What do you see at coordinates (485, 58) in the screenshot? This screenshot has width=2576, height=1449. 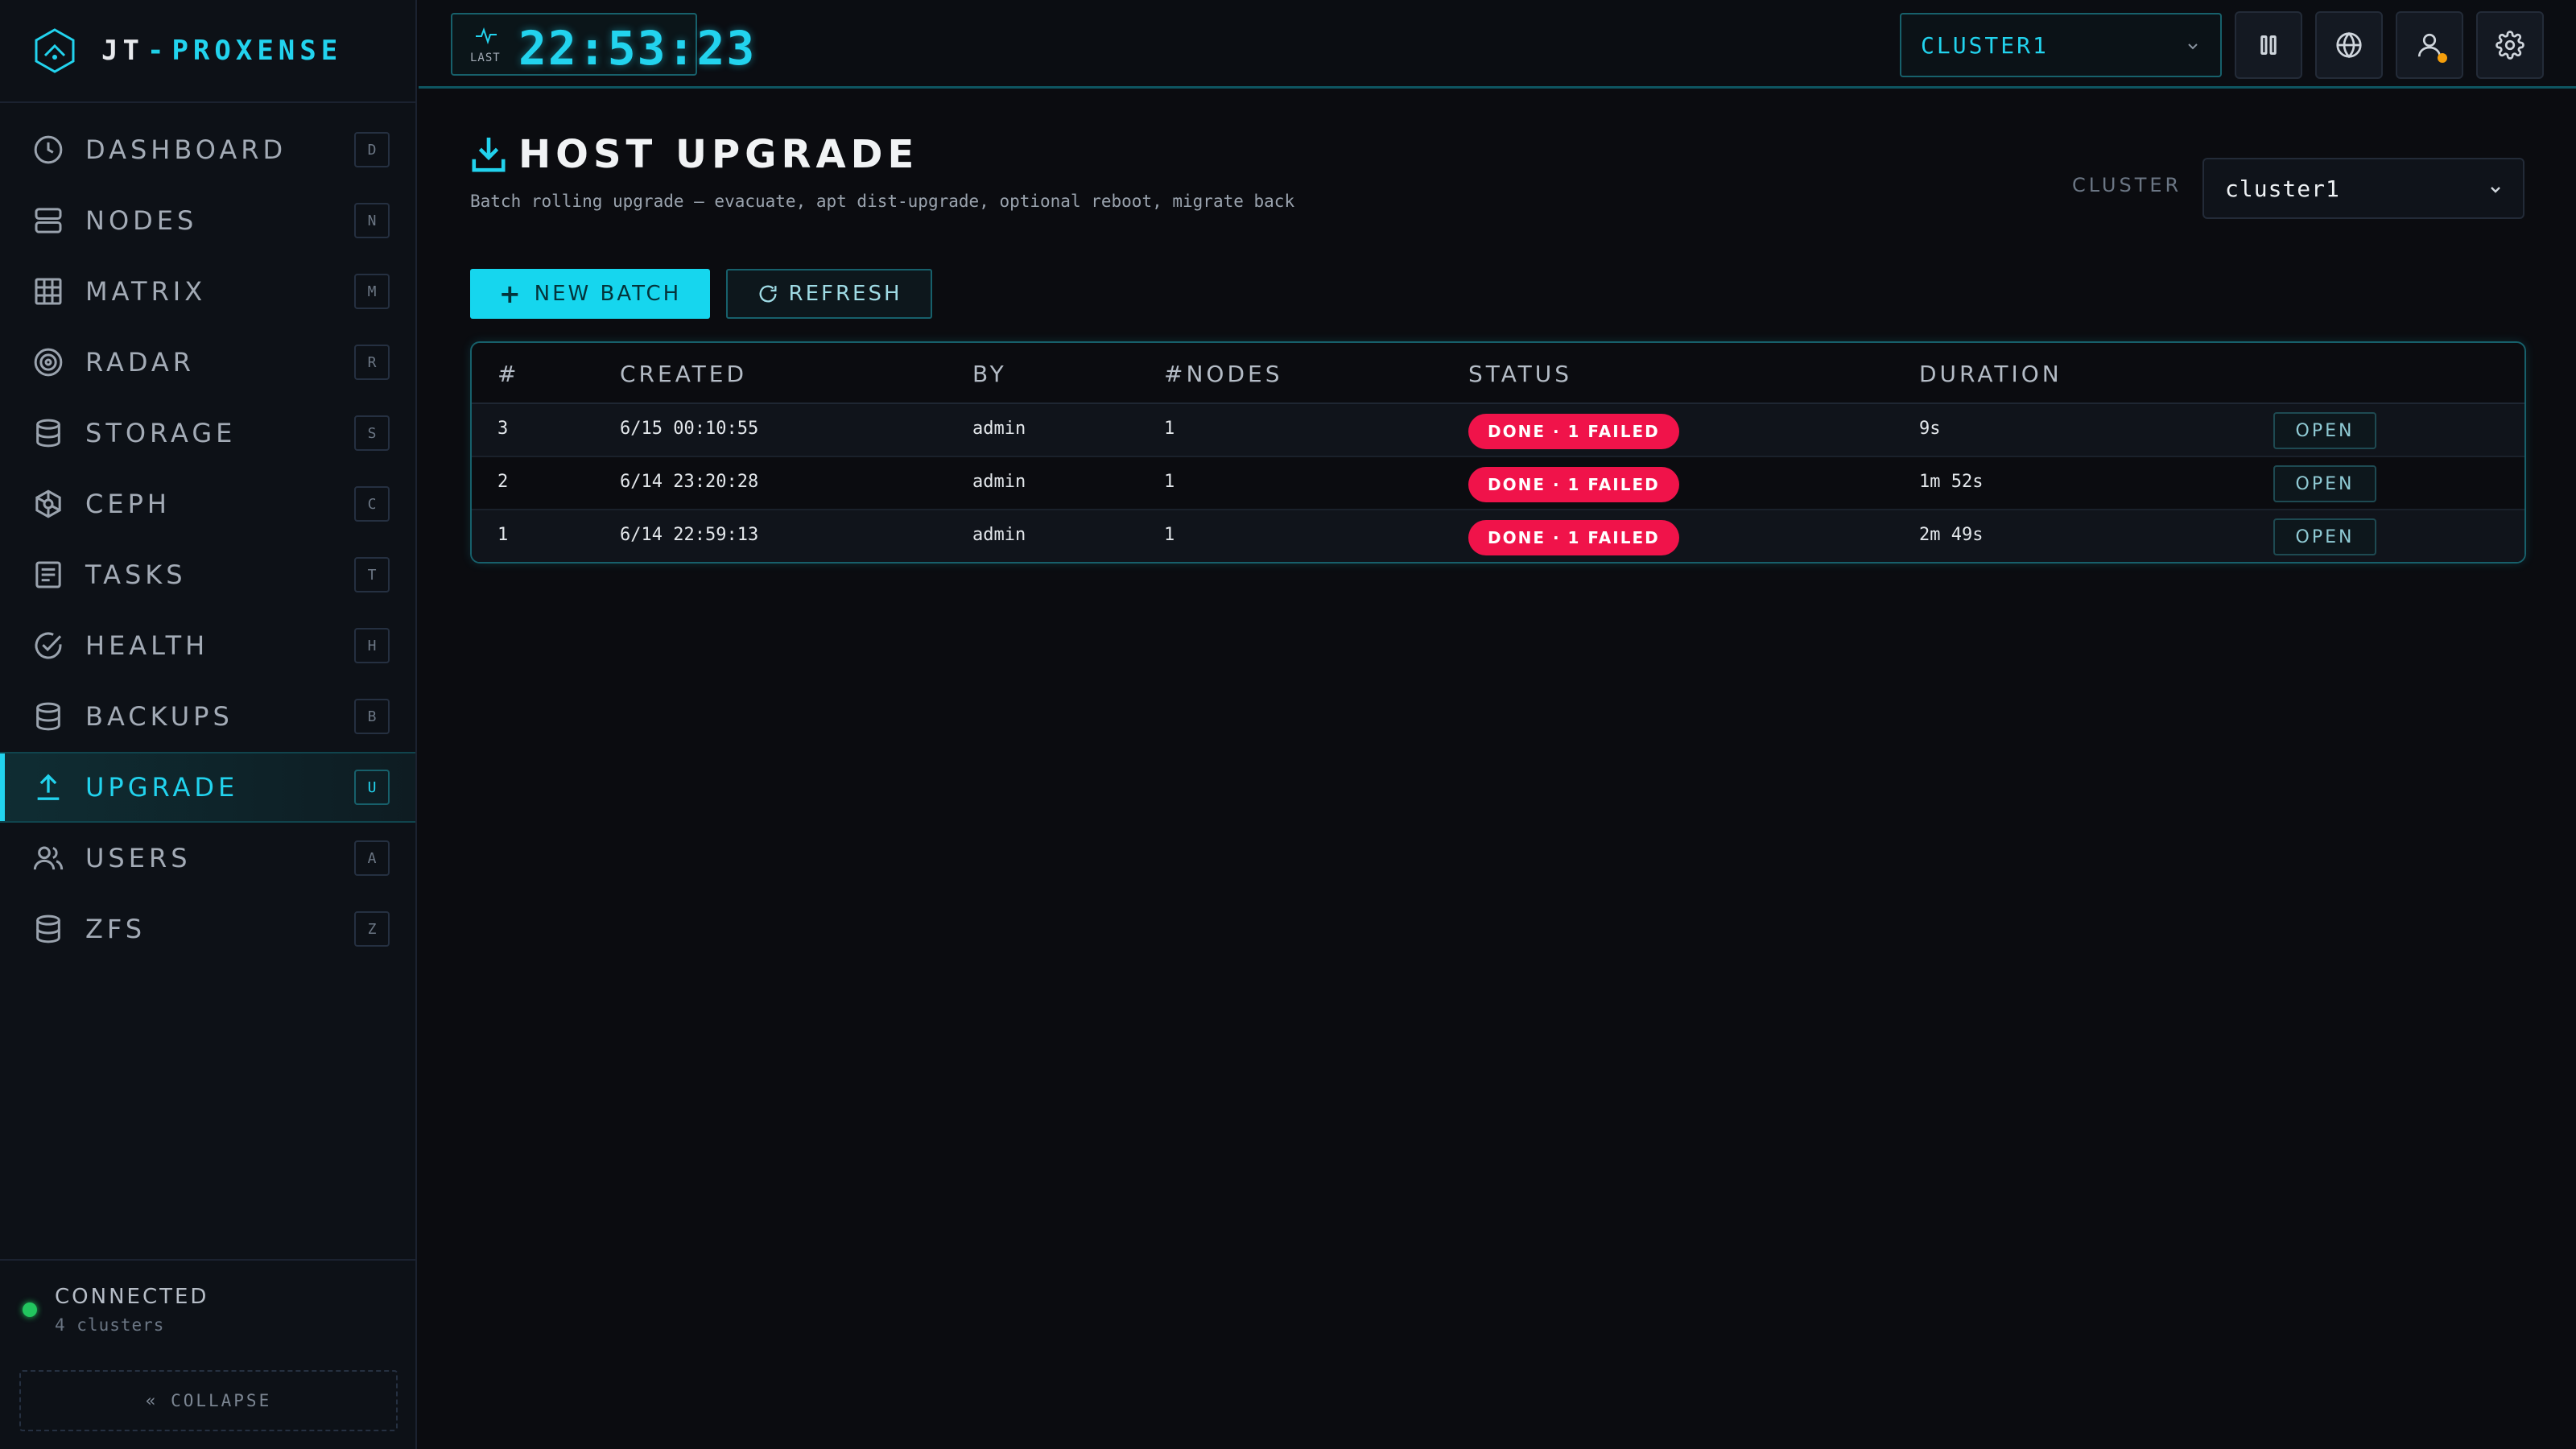 I see `clock-label: LAST` at bounding box center [485, 58].